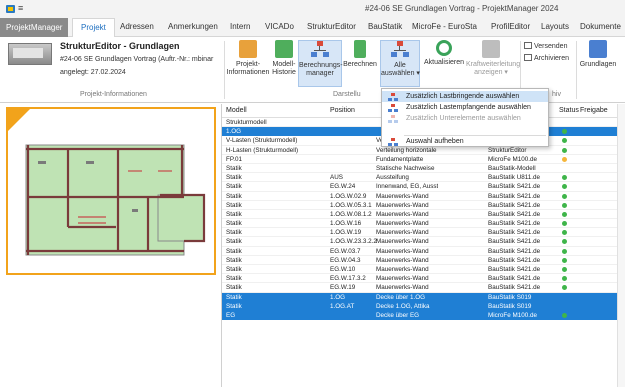  I want to click on tab-intern: Intern, so click(240, 26).